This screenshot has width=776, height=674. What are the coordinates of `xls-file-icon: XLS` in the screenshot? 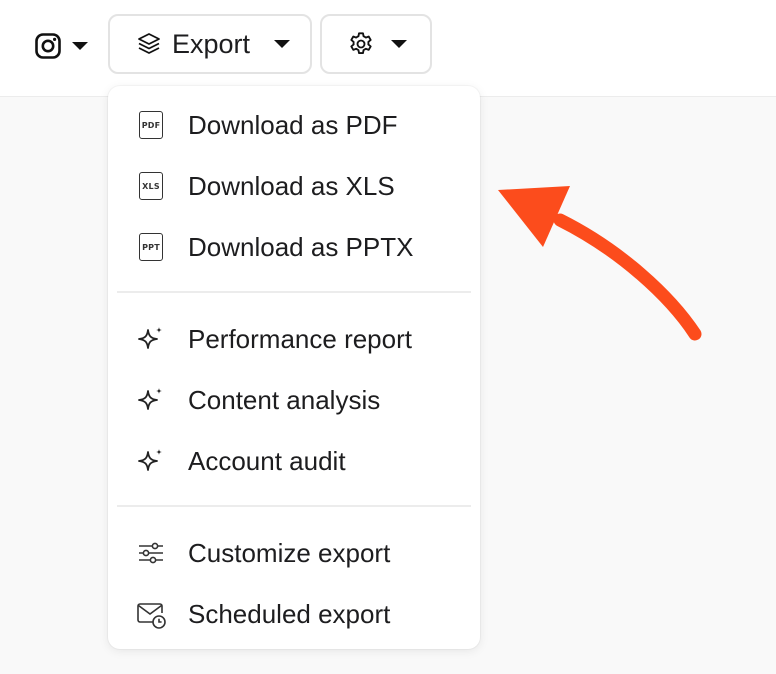 It's located at (151, 186).